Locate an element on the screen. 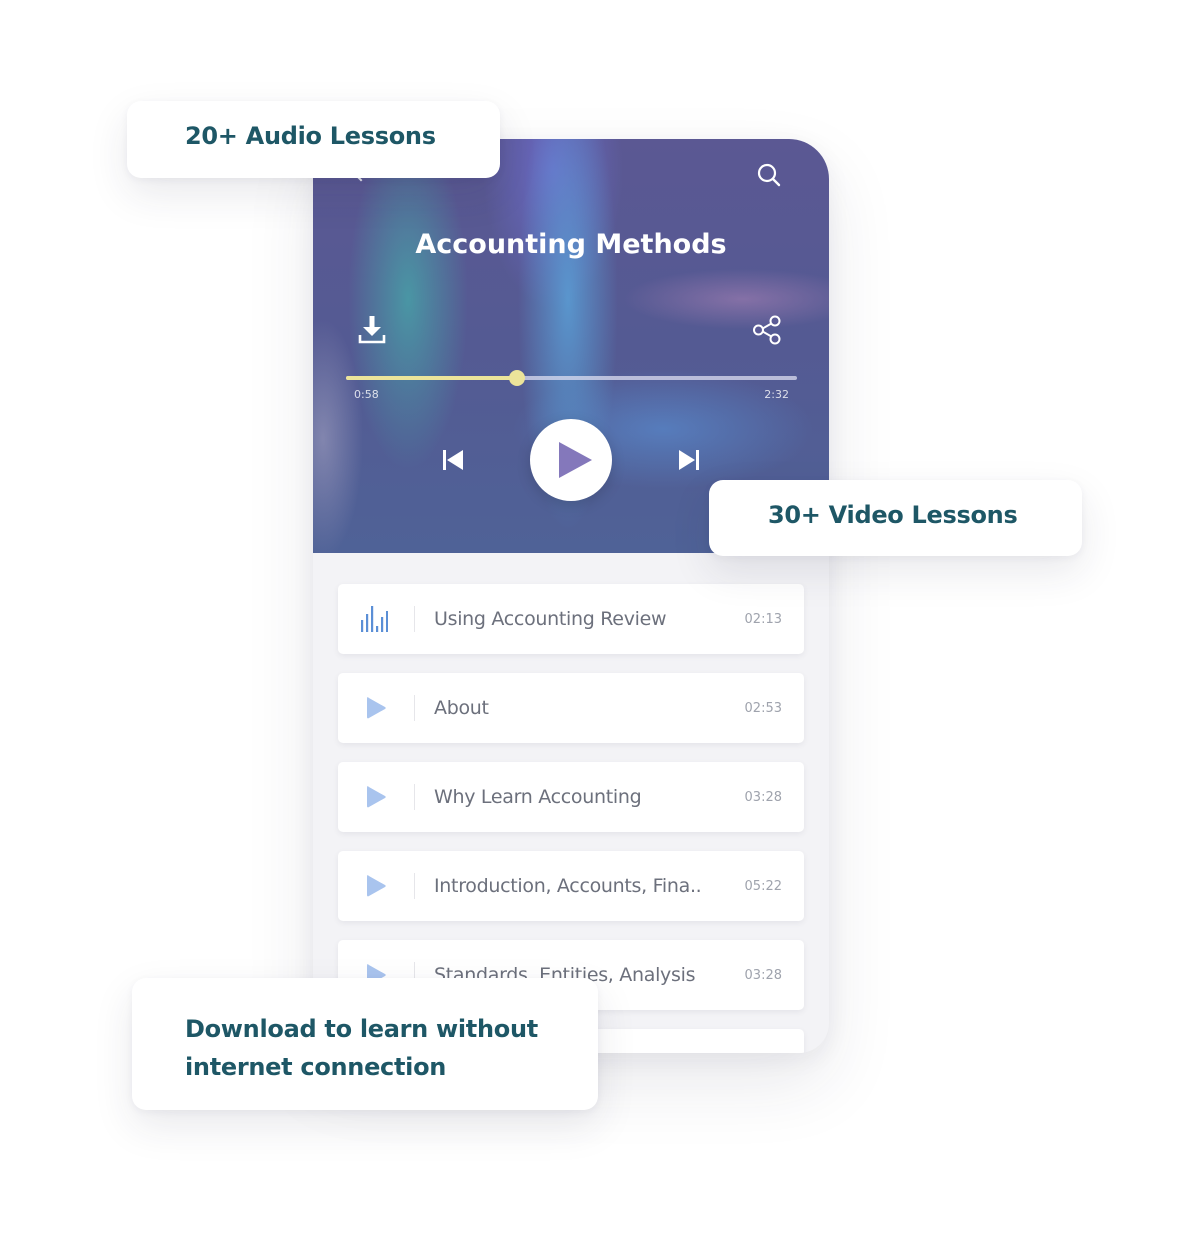  progress-handle is located at coordinates (517, 378).